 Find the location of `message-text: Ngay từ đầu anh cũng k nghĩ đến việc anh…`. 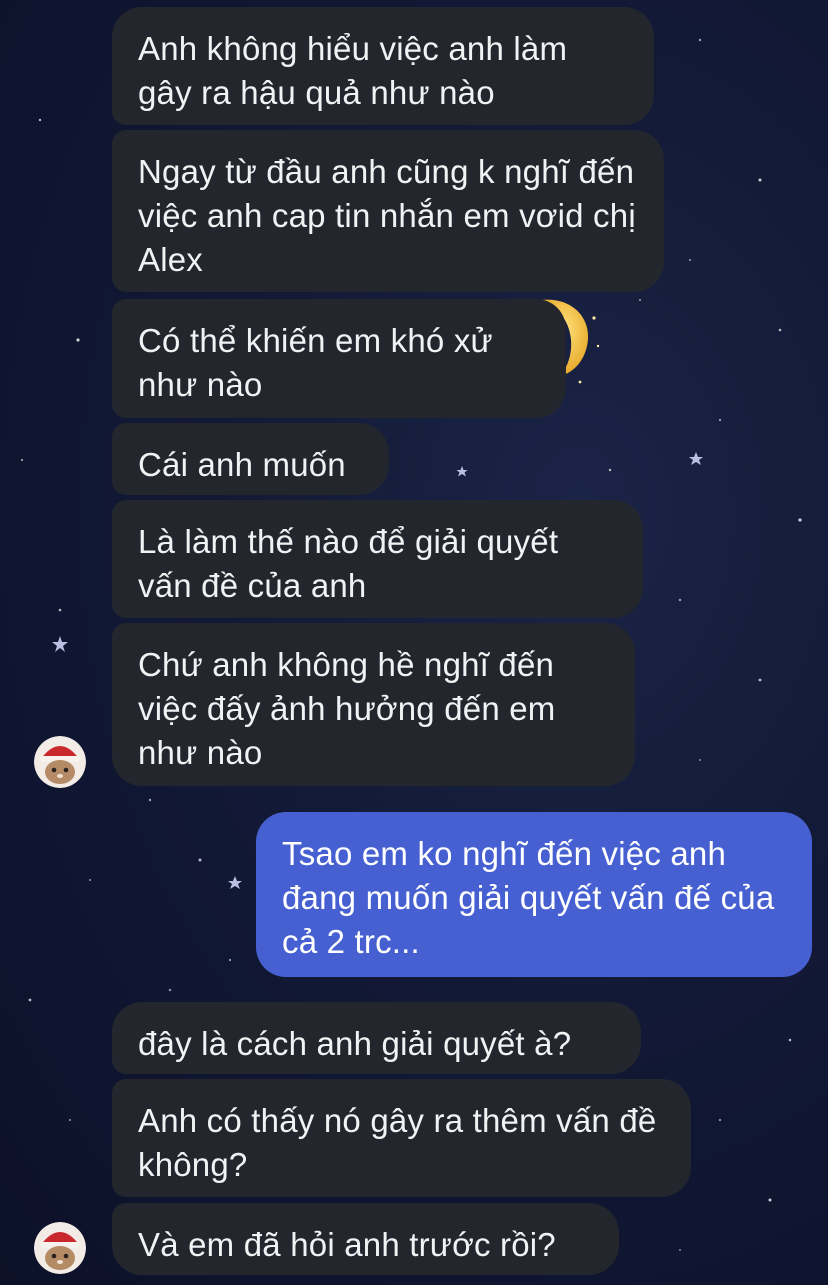

message-text: Ngay từ đầu anh cũng k nghĩ đến việc anh… is located at coordinates (387, 215).